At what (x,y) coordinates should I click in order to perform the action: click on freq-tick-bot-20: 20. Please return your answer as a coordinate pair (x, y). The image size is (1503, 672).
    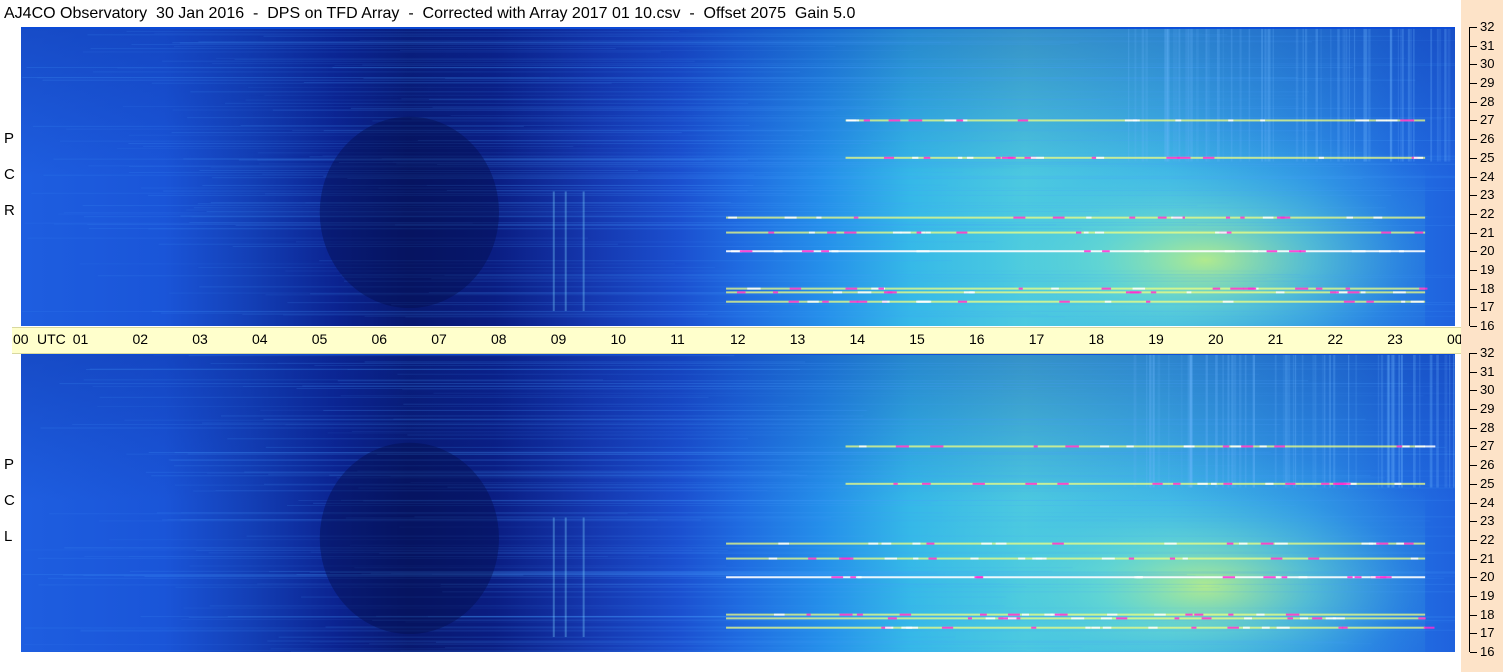
    Looking at the image, I should click on (1487, 577).